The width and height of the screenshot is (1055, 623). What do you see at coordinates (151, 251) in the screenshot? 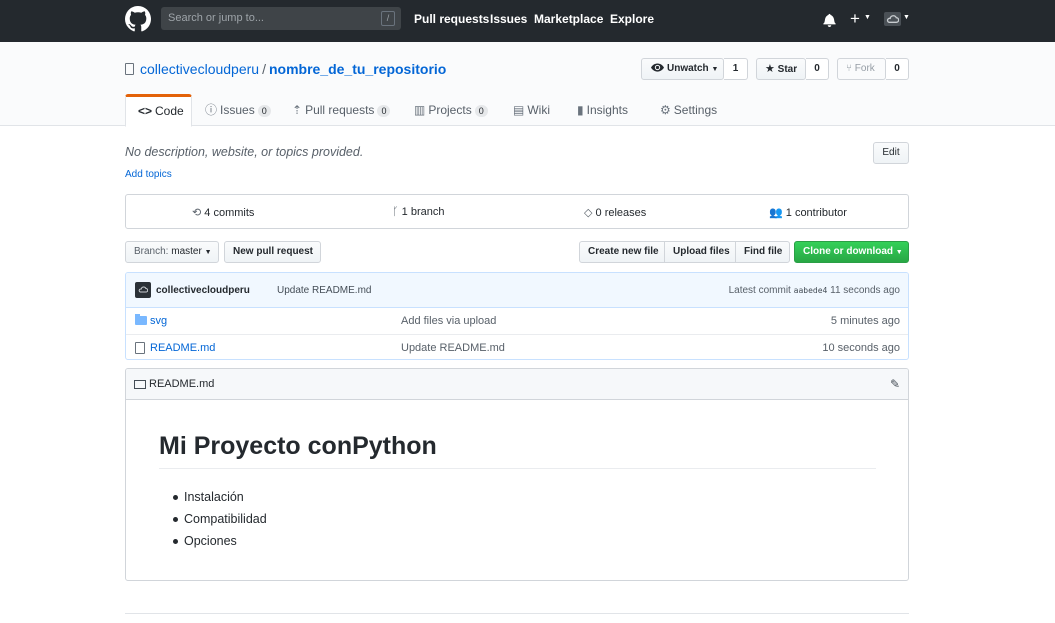
I see `branch-prefix: Branch:` at bounding box center [151, 251].